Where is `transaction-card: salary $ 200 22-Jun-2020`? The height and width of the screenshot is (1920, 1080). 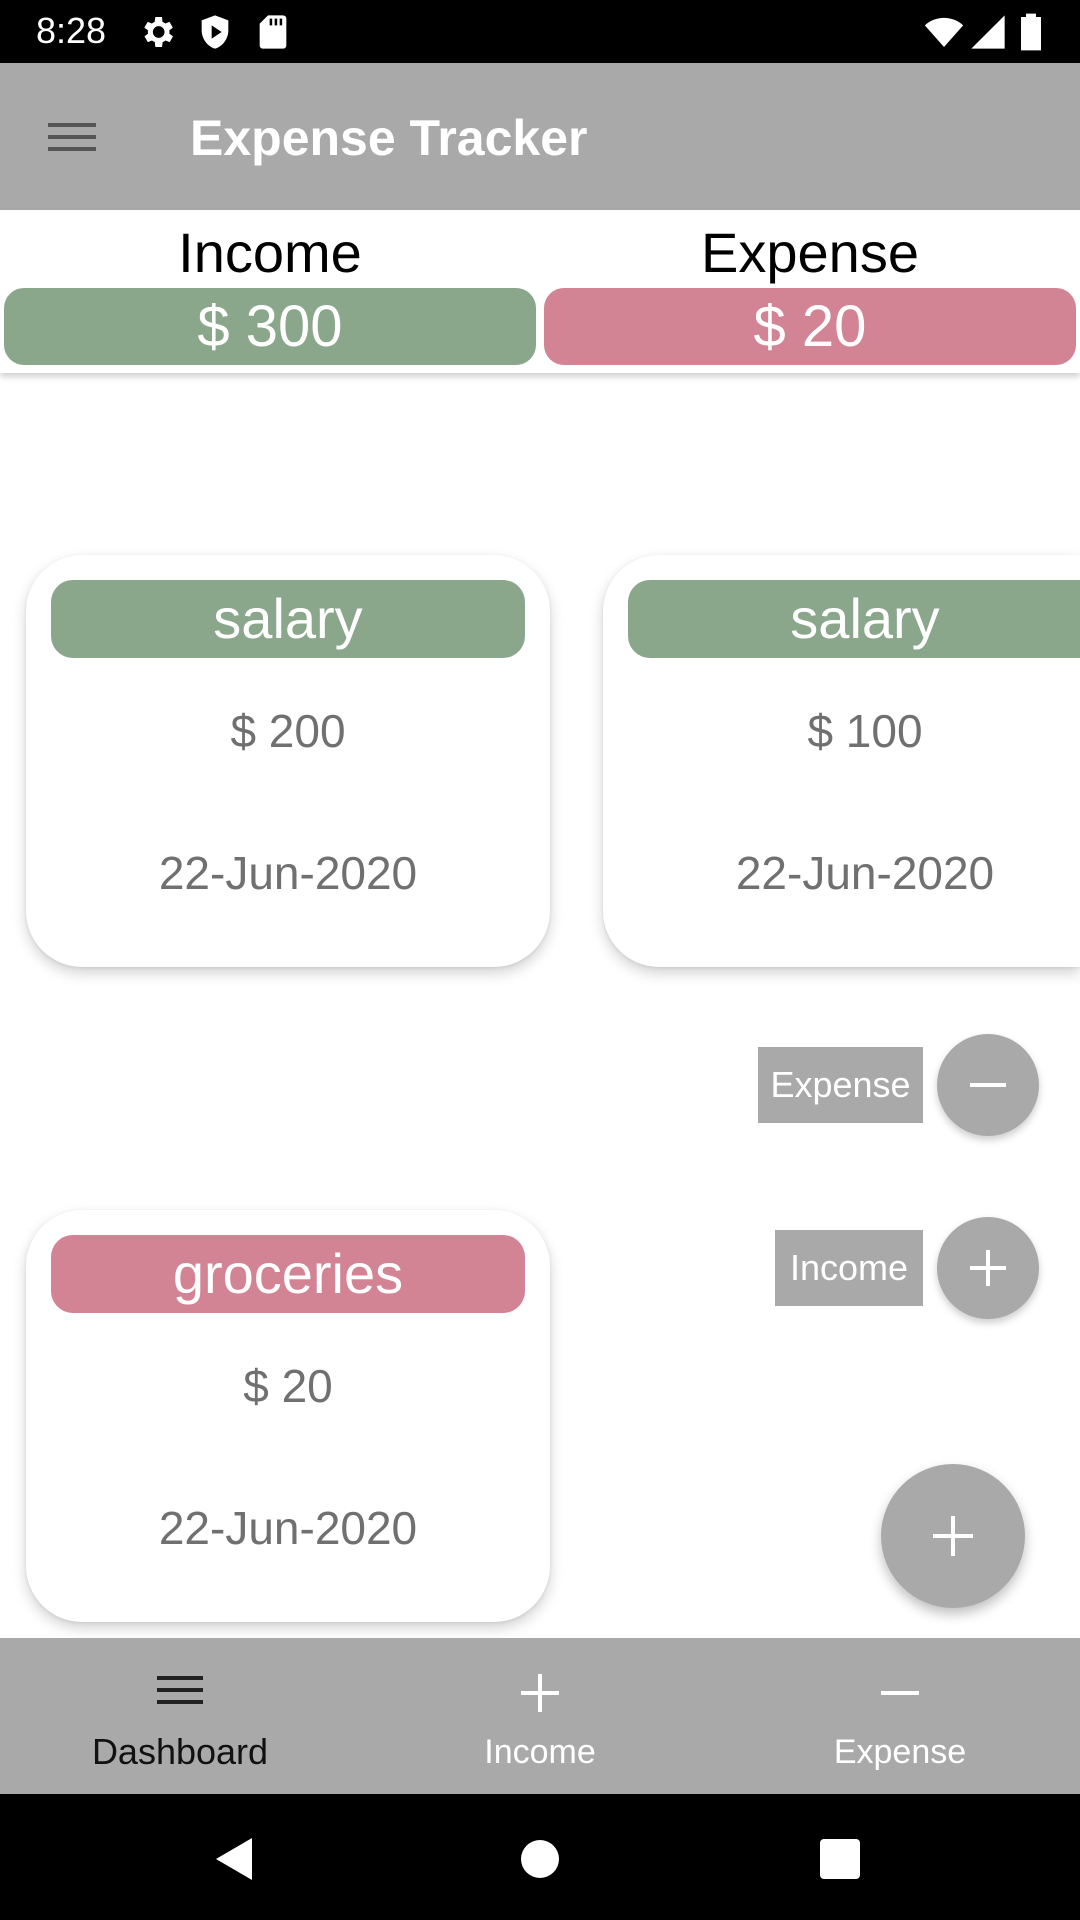
transaction-card: salary $ 200 22-Jun-2020 is located at coordinates (288, 761).